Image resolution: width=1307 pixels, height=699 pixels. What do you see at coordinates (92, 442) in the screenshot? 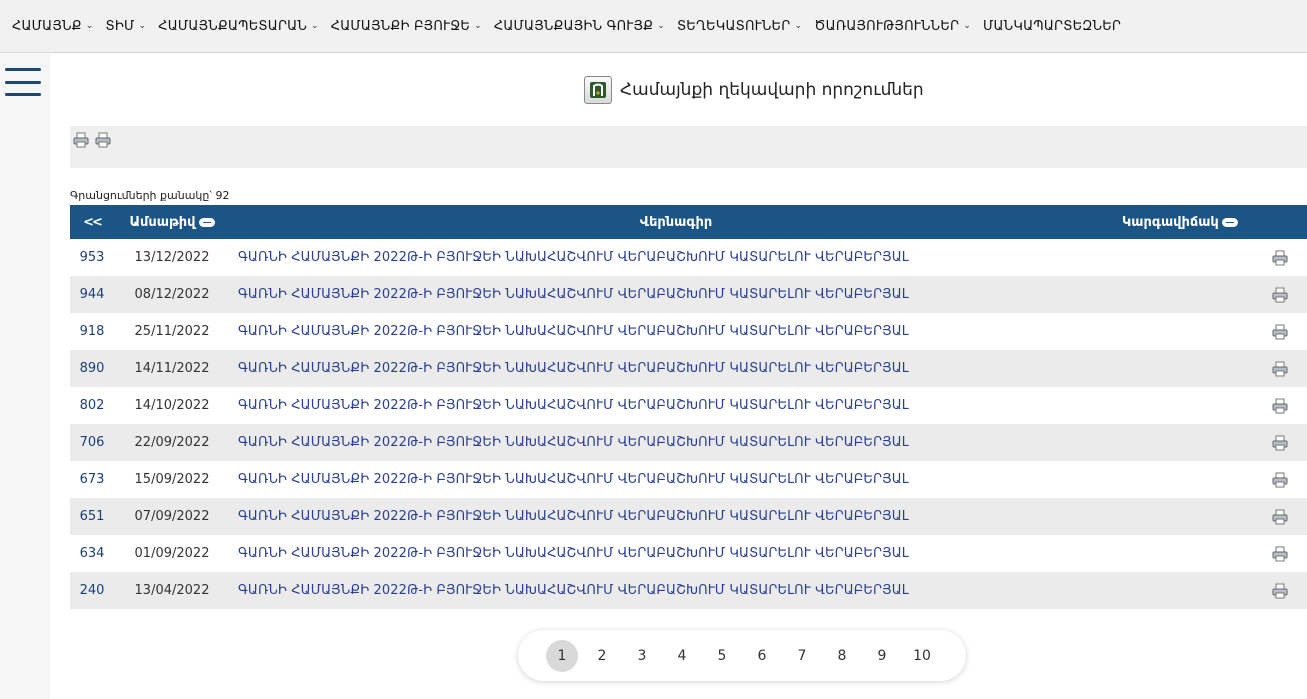
I see `decision-number: 706` at bounding box center [92, 442].